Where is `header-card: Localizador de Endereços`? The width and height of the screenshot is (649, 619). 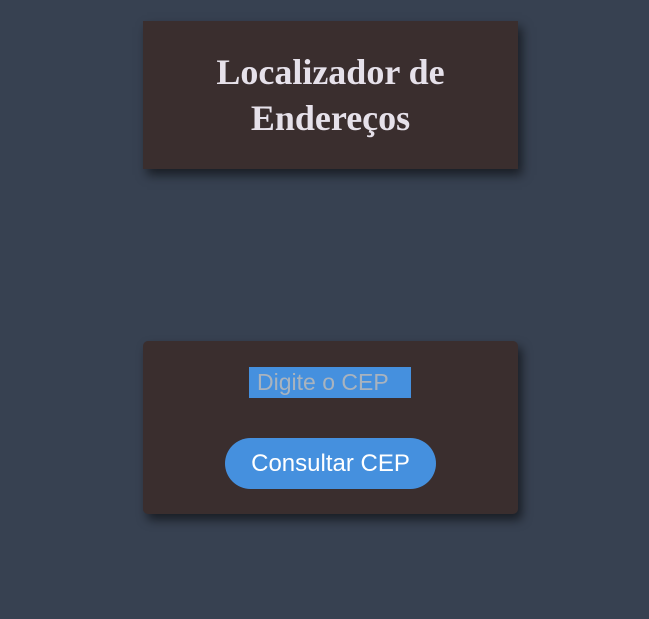
header-card: Localizador de Endereços is located at coordinates (330, 95).